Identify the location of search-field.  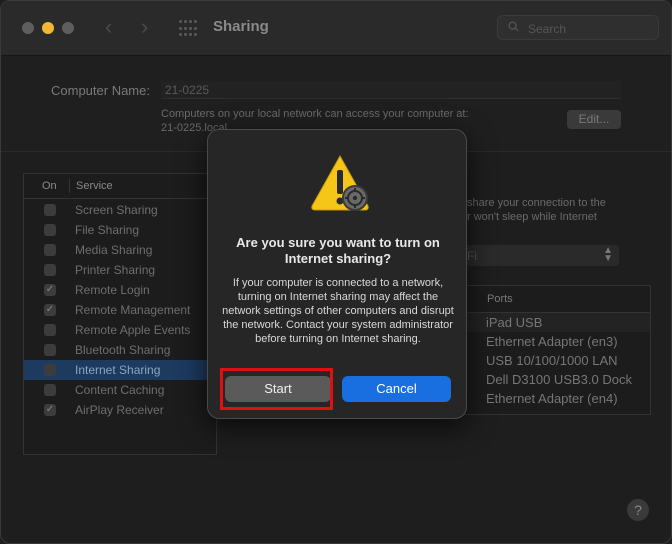
(578, 27).